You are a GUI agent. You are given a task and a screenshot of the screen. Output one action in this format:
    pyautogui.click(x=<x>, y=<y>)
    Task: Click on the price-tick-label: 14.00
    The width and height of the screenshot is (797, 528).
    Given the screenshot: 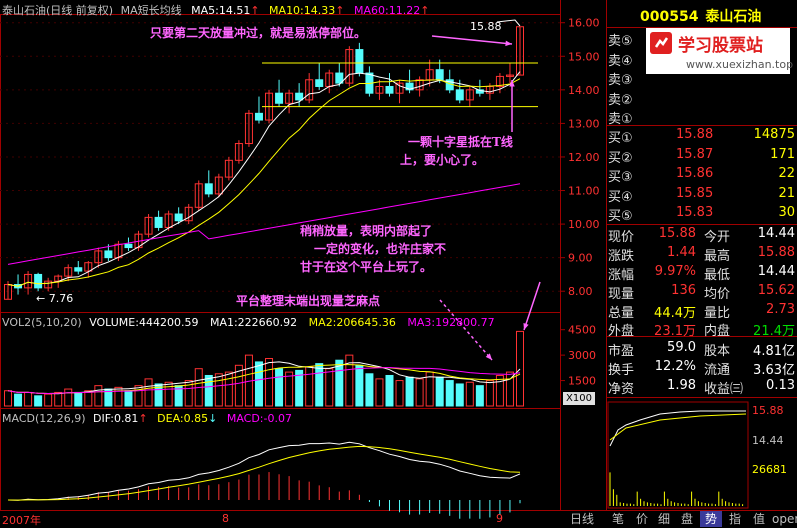 What is the action you would take?
    pyautogui.click(x=584, y=90)
    